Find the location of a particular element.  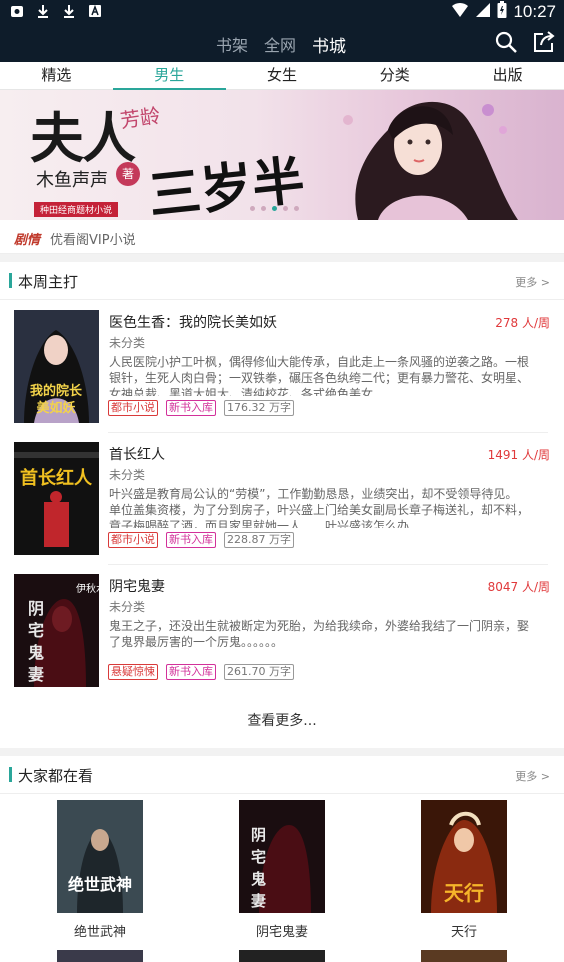

status-time: 10:27 is located at coordinates (534, 11).